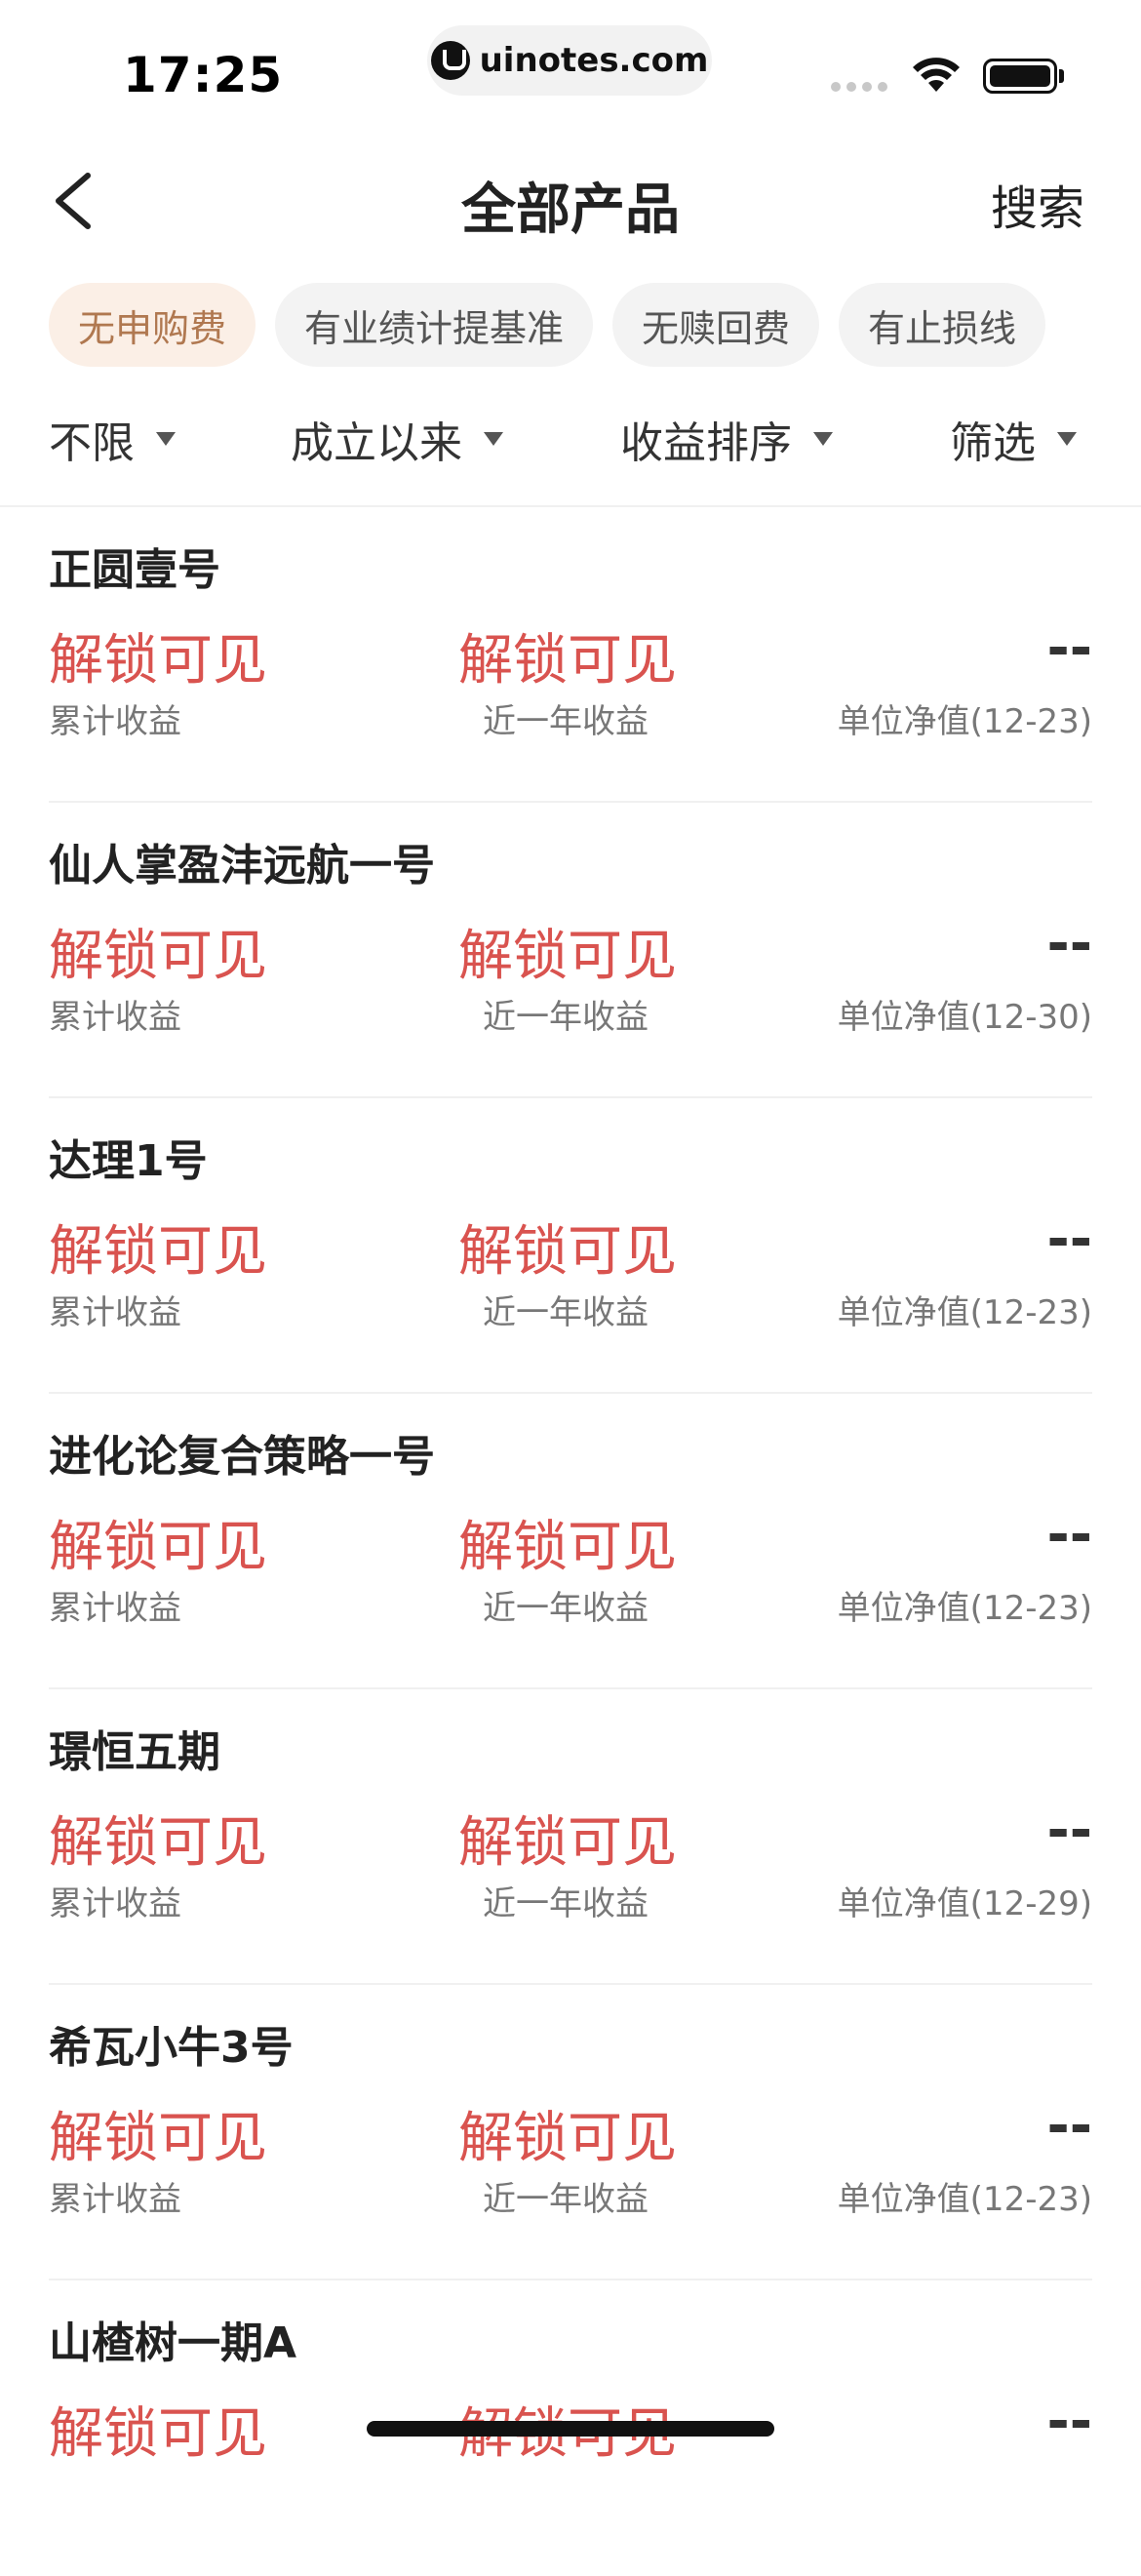 The width and height of the screenshot is (1141, 2576). Describe the element at coordinates (128, 1161) in the screenshot. I see `product-name: 达理1号` at that location.